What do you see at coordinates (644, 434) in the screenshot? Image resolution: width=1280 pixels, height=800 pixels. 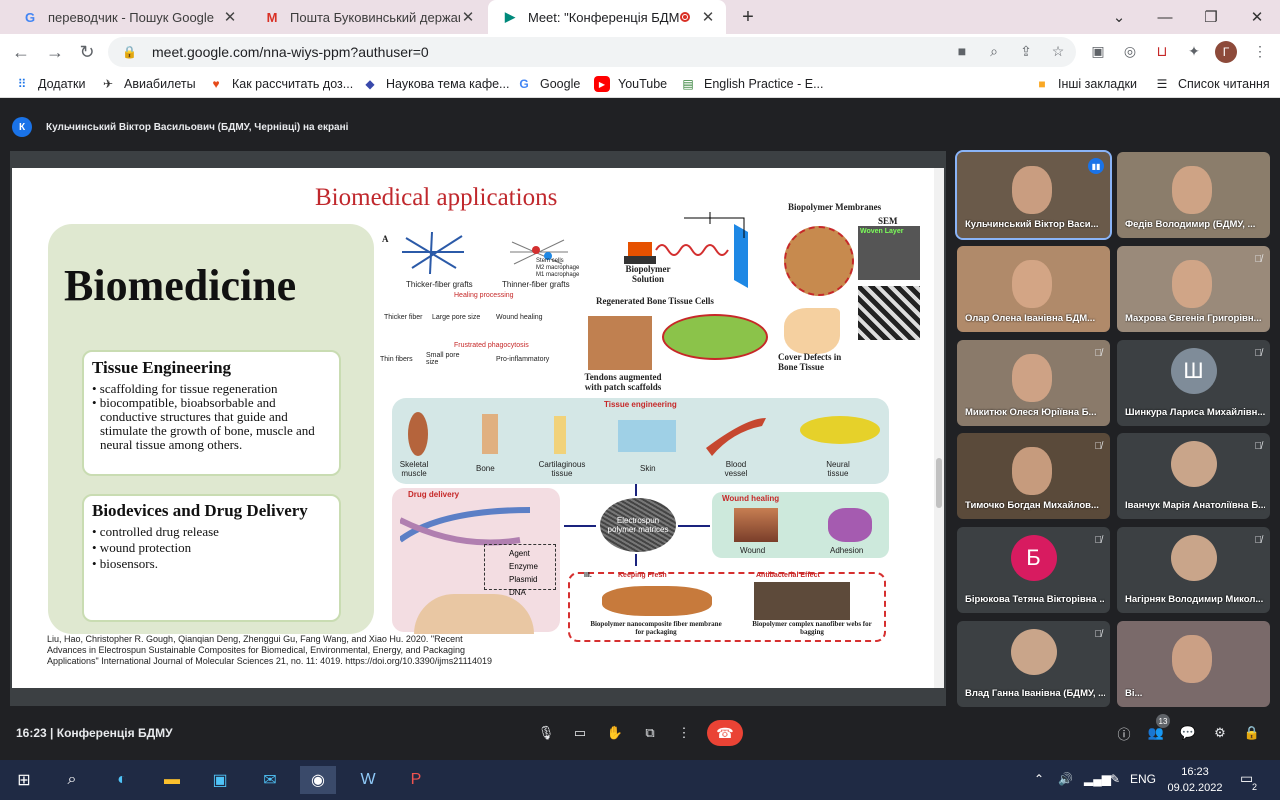 I see `tissue-illustrations` at bounding box center [644, 434].